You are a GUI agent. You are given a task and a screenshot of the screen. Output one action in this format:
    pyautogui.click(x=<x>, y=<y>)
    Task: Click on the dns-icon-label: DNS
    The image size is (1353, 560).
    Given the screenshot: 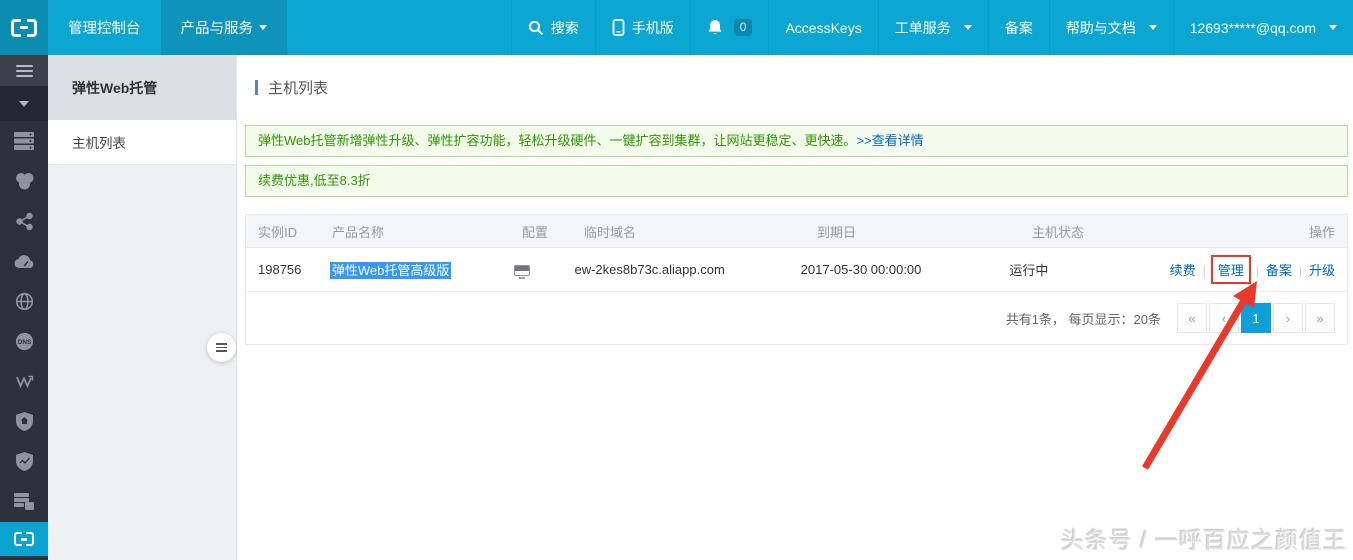 What is the action you would take?
    pyautogui.click(x=24, y=342)
    